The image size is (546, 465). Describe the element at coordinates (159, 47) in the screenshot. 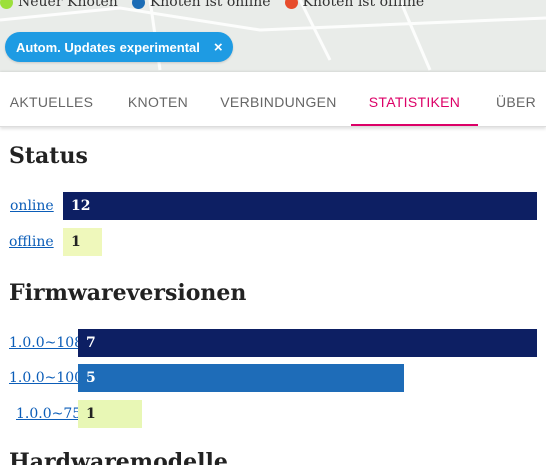

I see `filter-chip-value: experimental` at that location.